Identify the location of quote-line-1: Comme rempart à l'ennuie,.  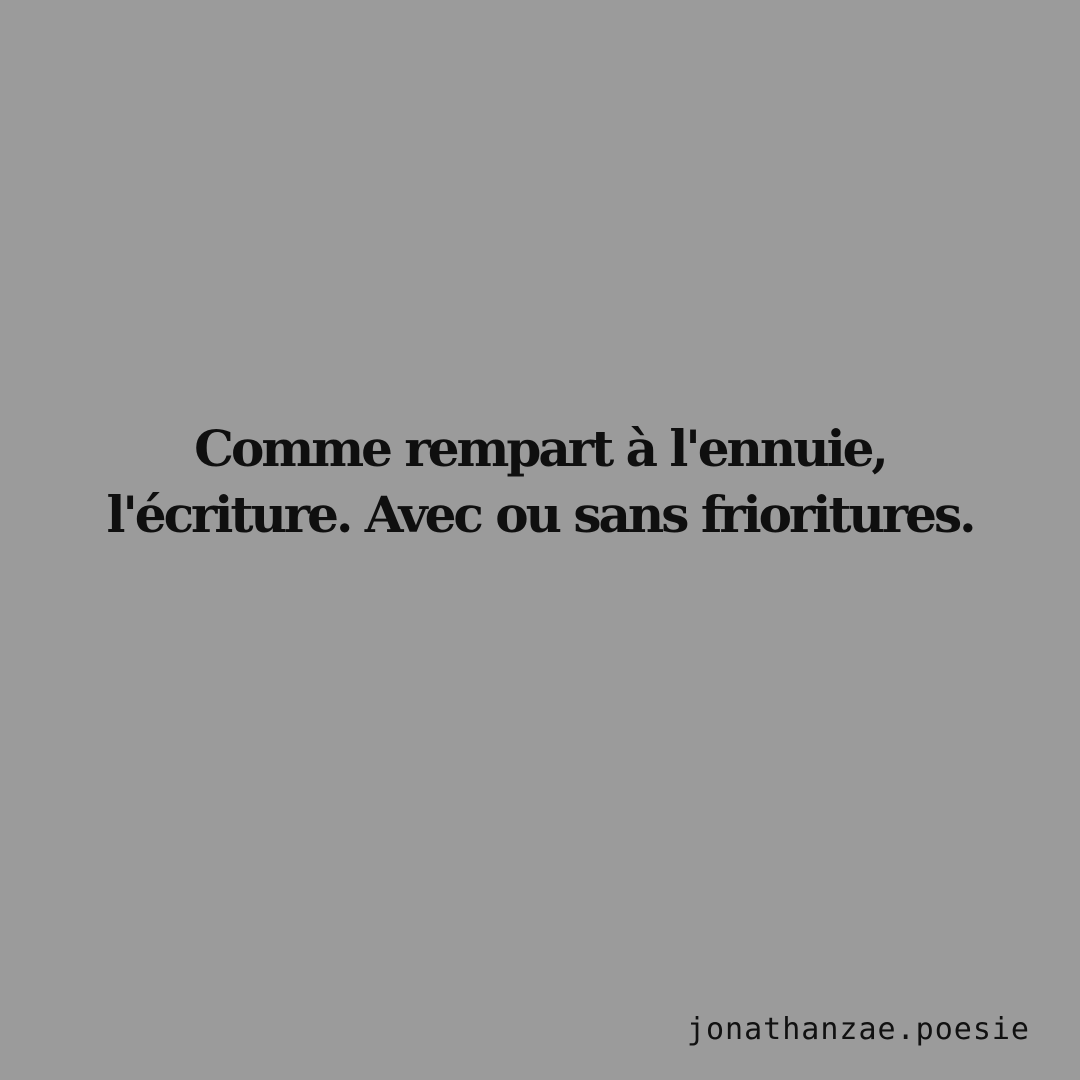
(541, 448).